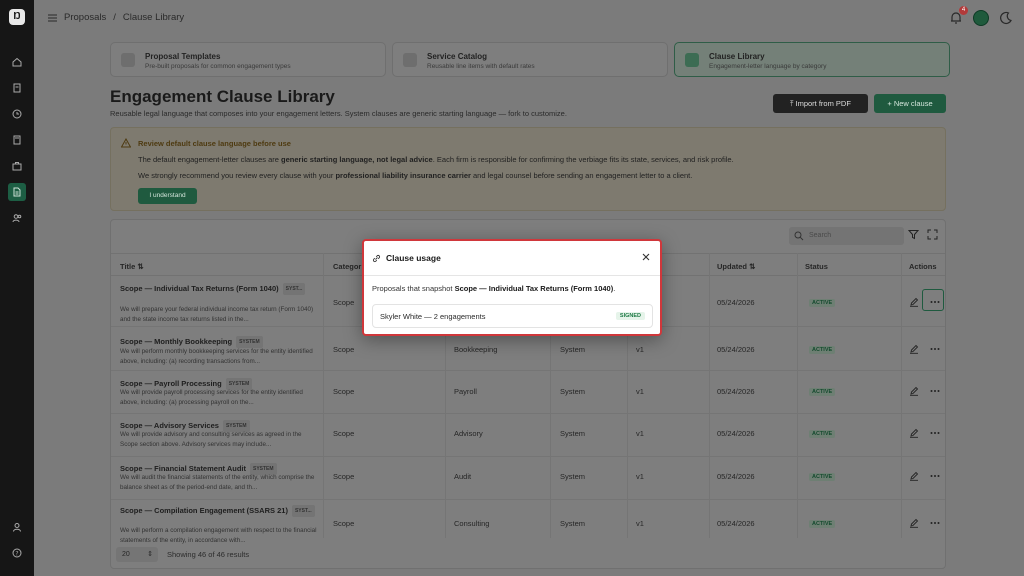 This screenshot has width=1024, height=576. What do you see at coordinates (799, 236) in the screenshot?
I see `search-icon` at bounding box center [799, 236].